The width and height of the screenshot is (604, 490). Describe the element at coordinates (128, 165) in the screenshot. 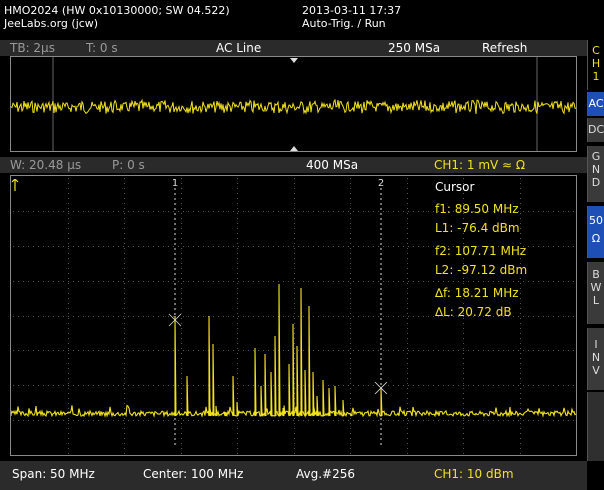

I see `zoom-position-label: P: 0 s` at that location.